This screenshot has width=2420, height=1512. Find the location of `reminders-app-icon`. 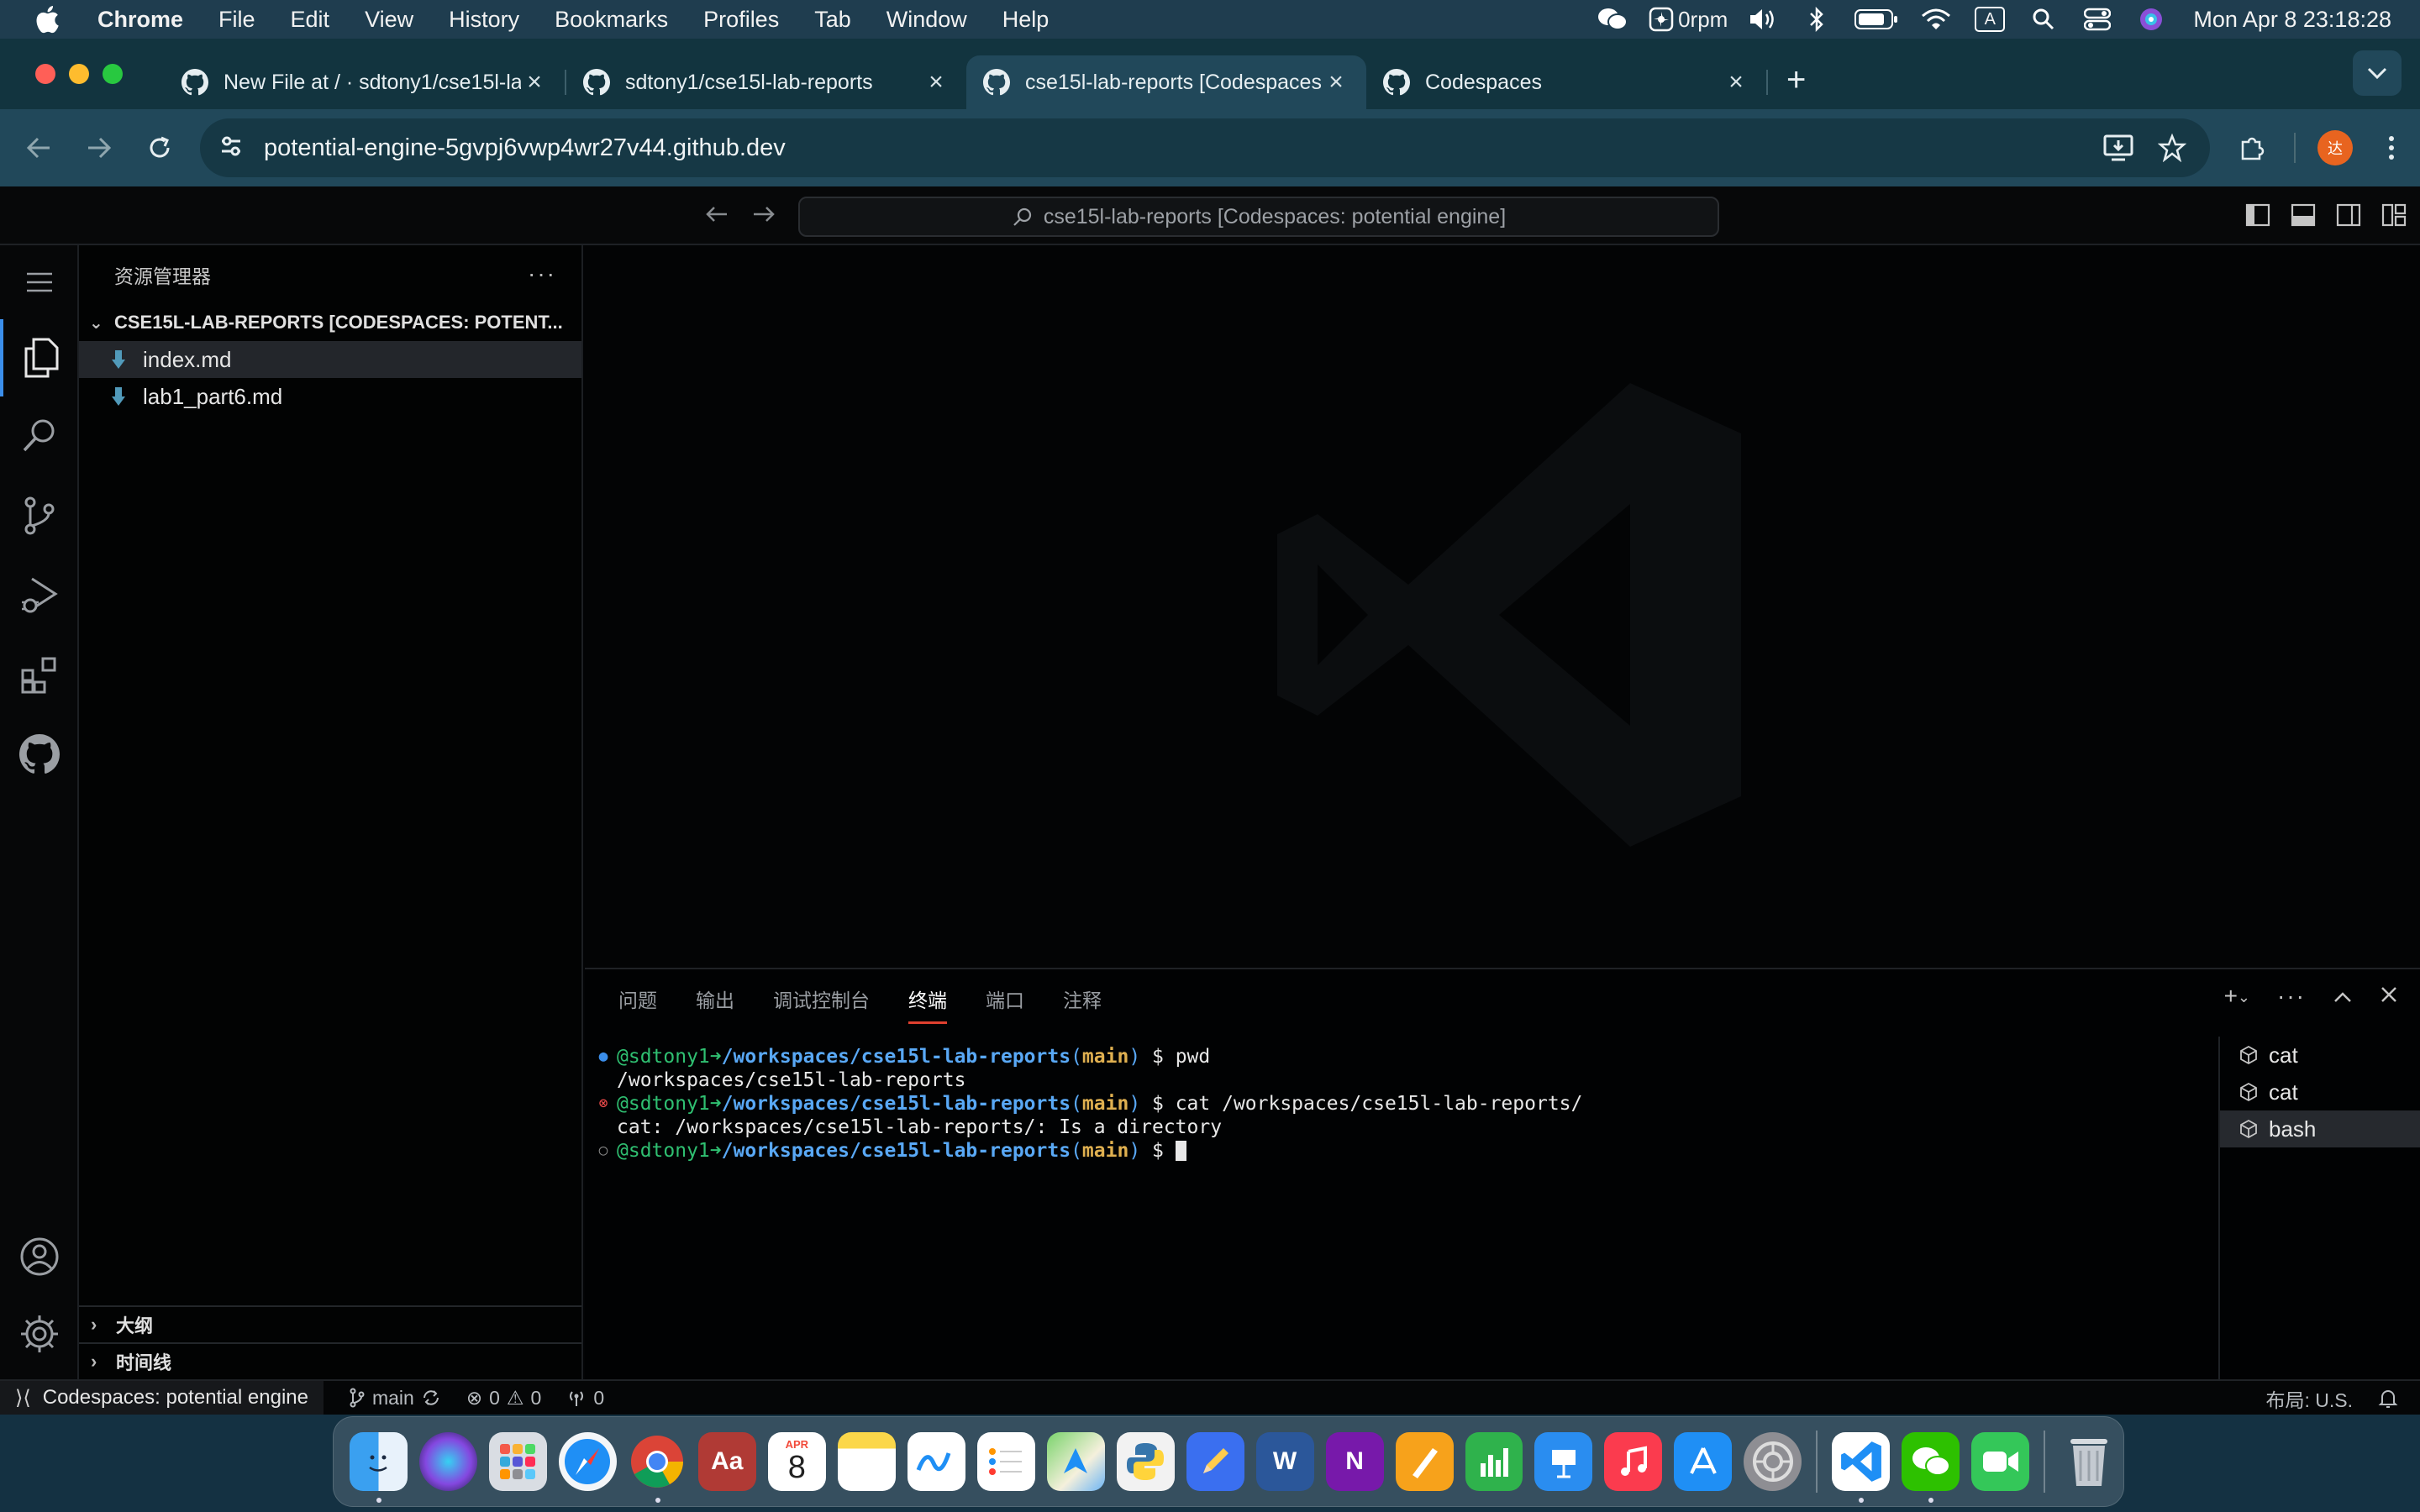

reminders-app-icon is located at coordinates (1005, 1461).